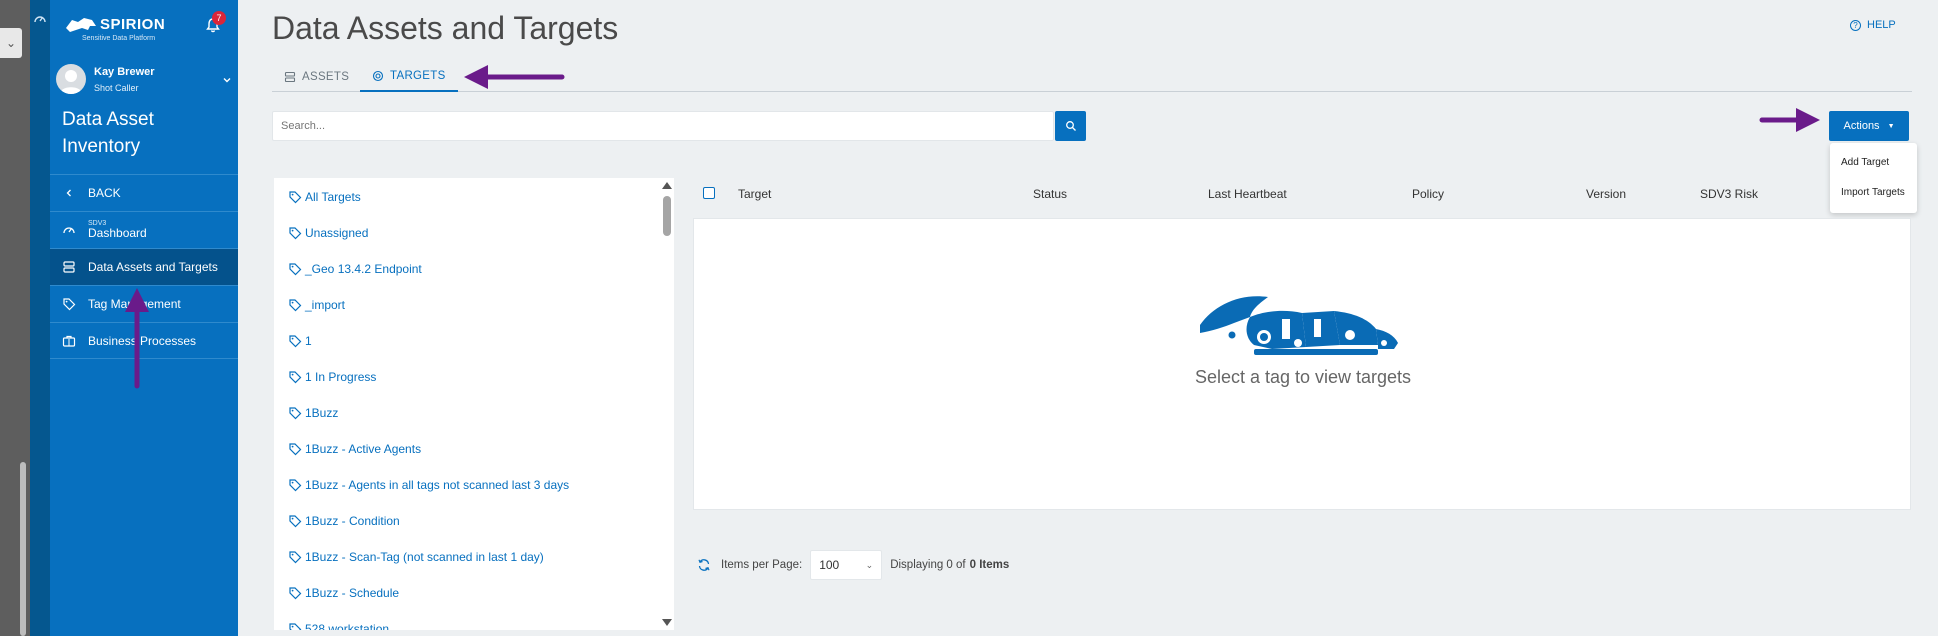 This screenshot has width=1938, height=636. What do you see at coordinates (124, 72) in the screenshot?
I see `user-name: Kay Brewer` at bounding box center [124, 72].